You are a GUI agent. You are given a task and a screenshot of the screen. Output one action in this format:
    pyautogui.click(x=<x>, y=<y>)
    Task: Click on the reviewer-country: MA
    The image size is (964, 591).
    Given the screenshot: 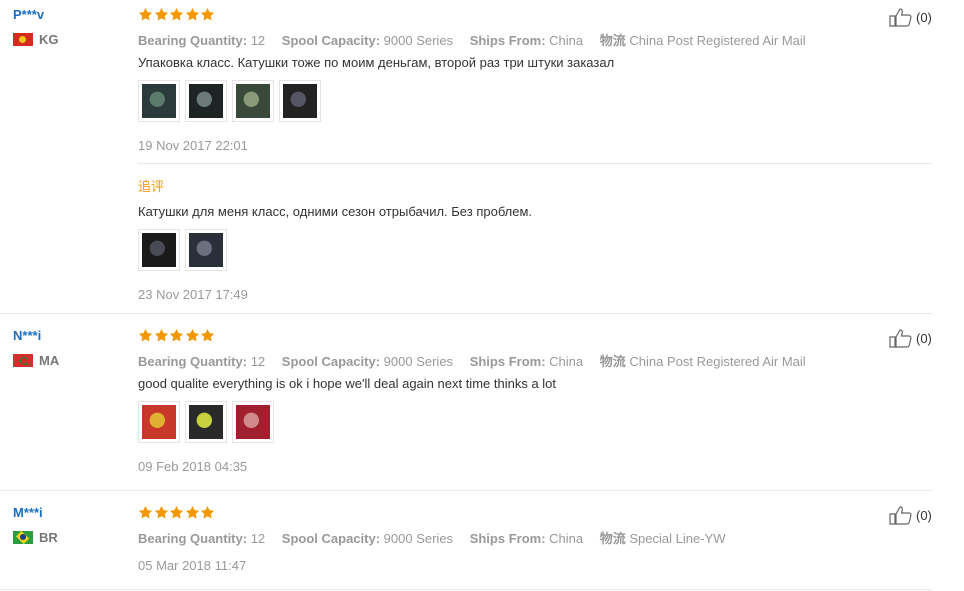 What is the action you would take?
    pyautogui.click(x=36, y=360)
    